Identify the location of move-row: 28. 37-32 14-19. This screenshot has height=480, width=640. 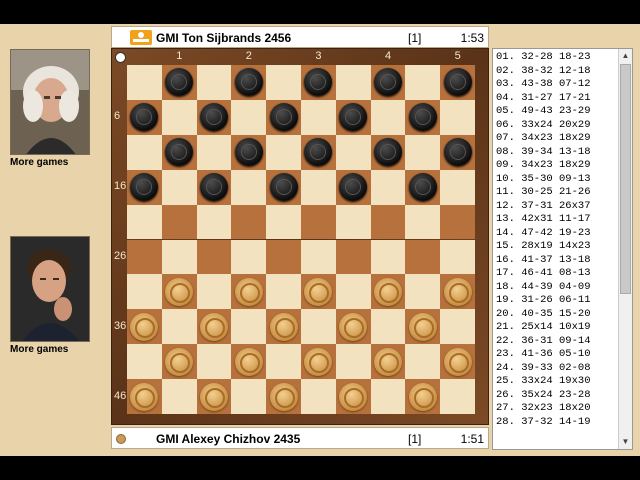
(557, 423).